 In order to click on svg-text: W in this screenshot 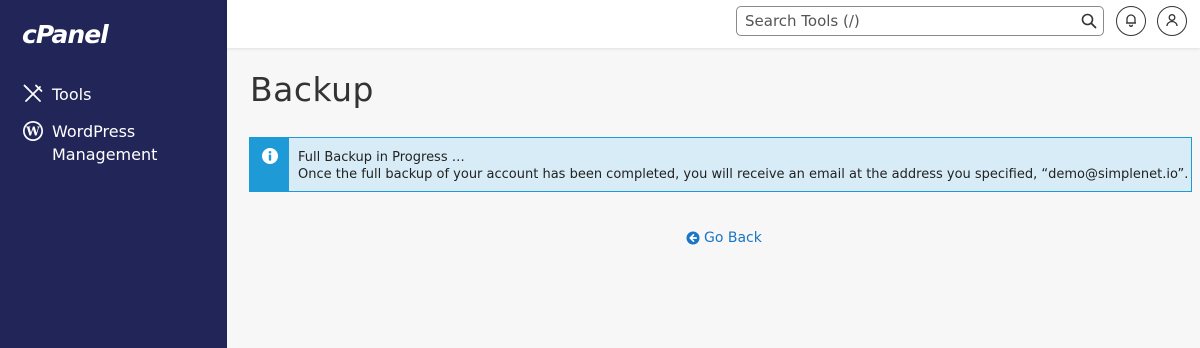, I will do `click(32, 132)`.